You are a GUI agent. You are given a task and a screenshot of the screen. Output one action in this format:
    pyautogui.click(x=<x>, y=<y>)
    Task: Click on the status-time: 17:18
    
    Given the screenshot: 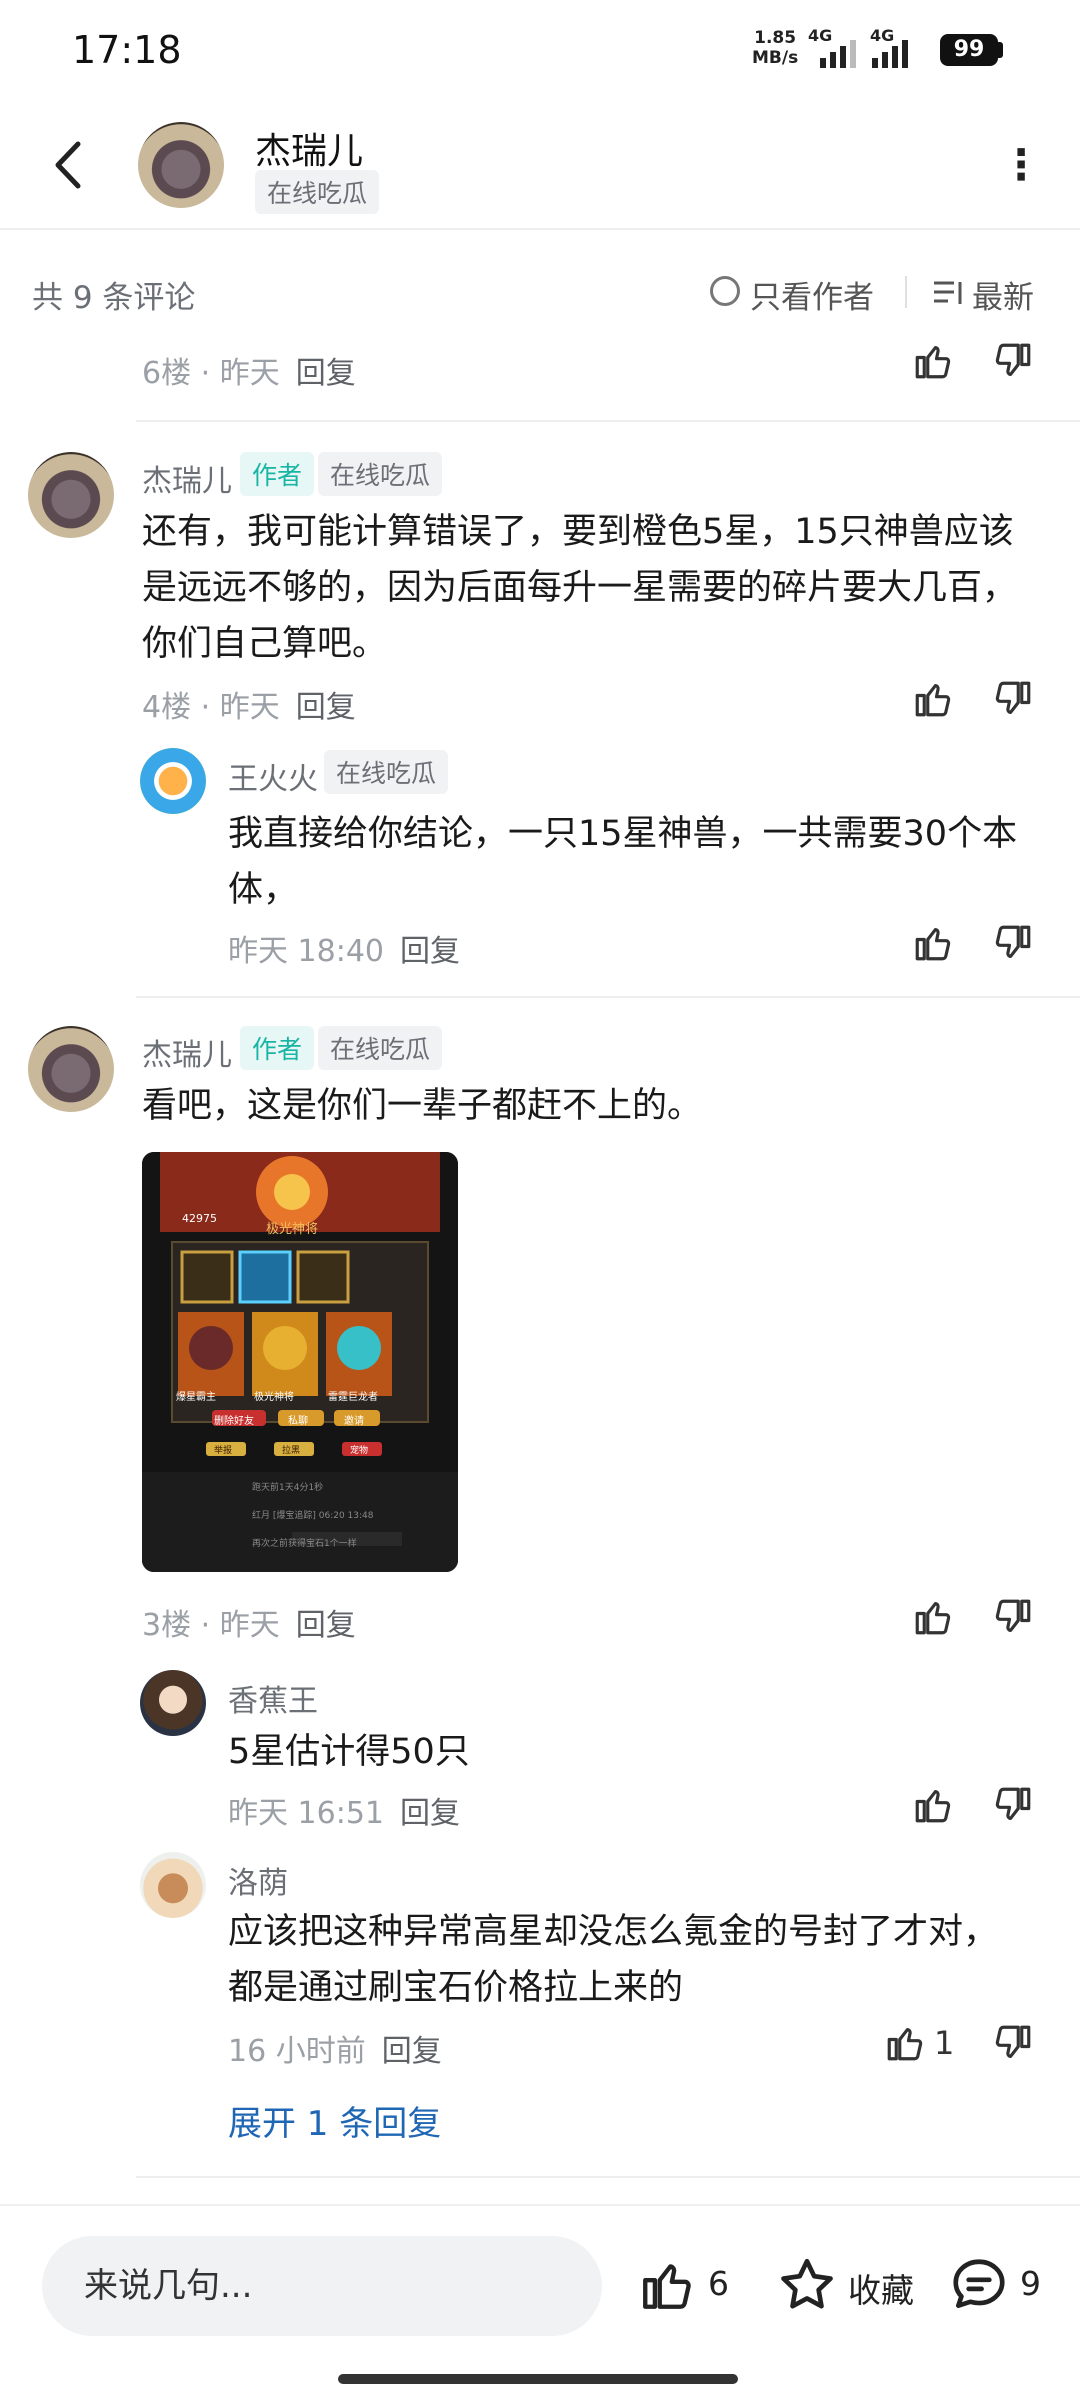 What is the action you would take?
    pyautogui.click(x=127, y=50)
    